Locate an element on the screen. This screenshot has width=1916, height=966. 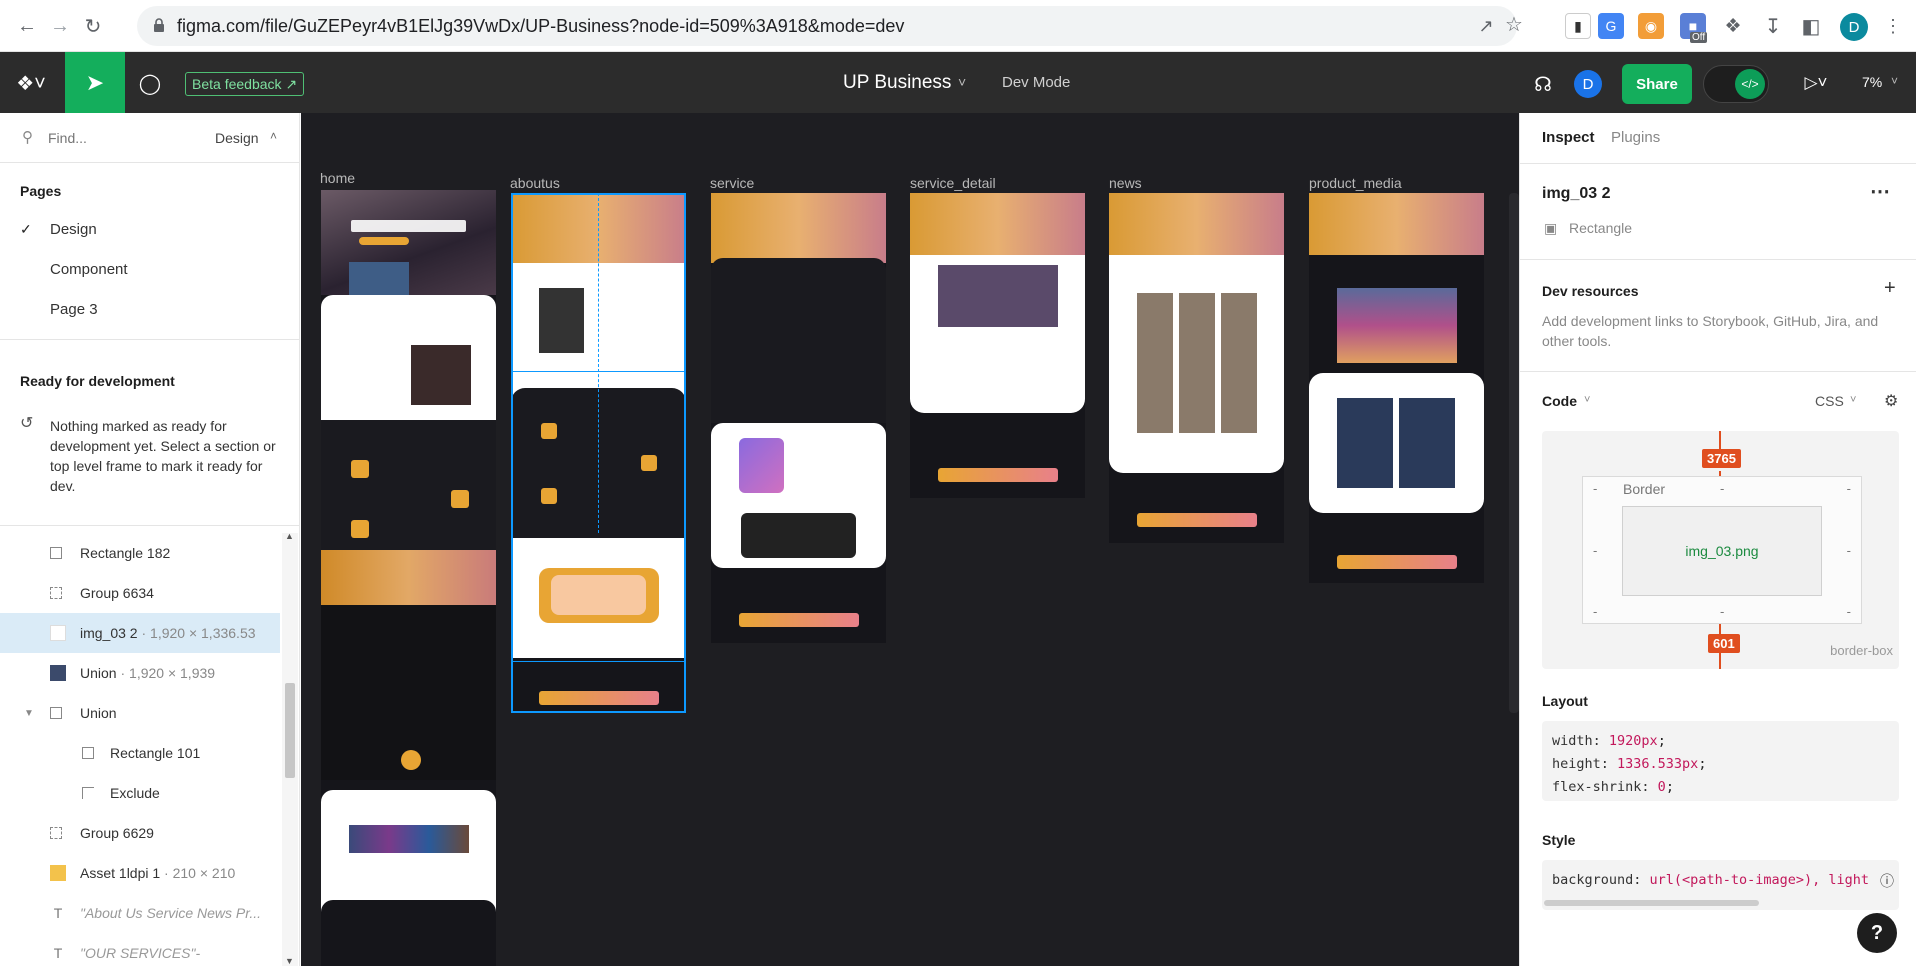
tab-plugins: Plugins is located at coordinates (1635, 137).